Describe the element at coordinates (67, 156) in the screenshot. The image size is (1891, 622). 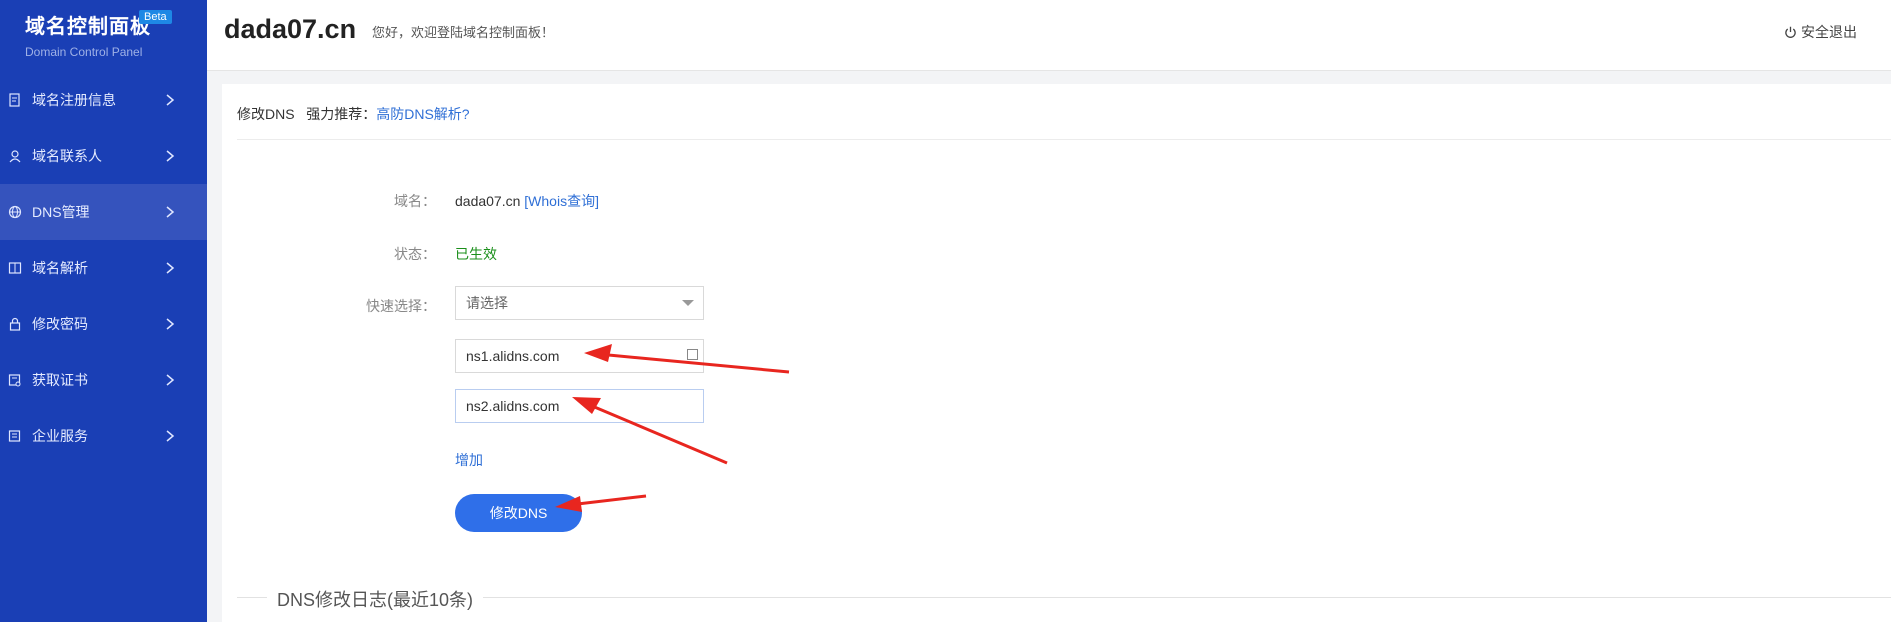
I see `sidebar-item-label: 域名联系人` at that location.